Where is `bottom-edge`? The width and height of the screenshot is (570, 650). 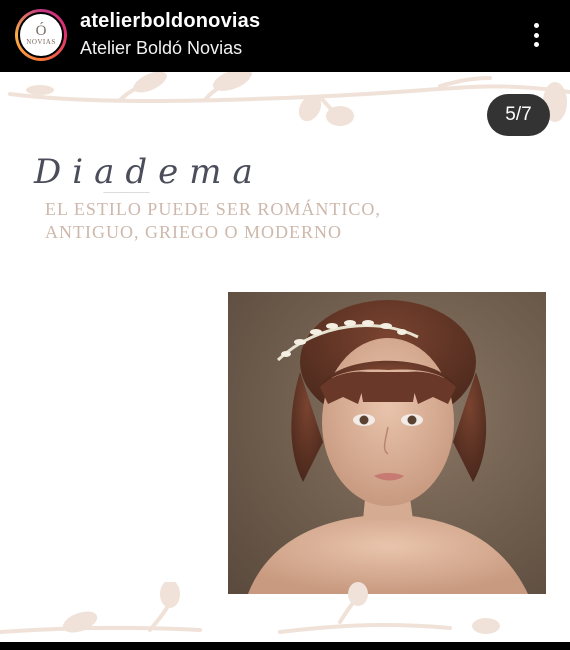
bottom-edge is located at coordinates (285, 646).